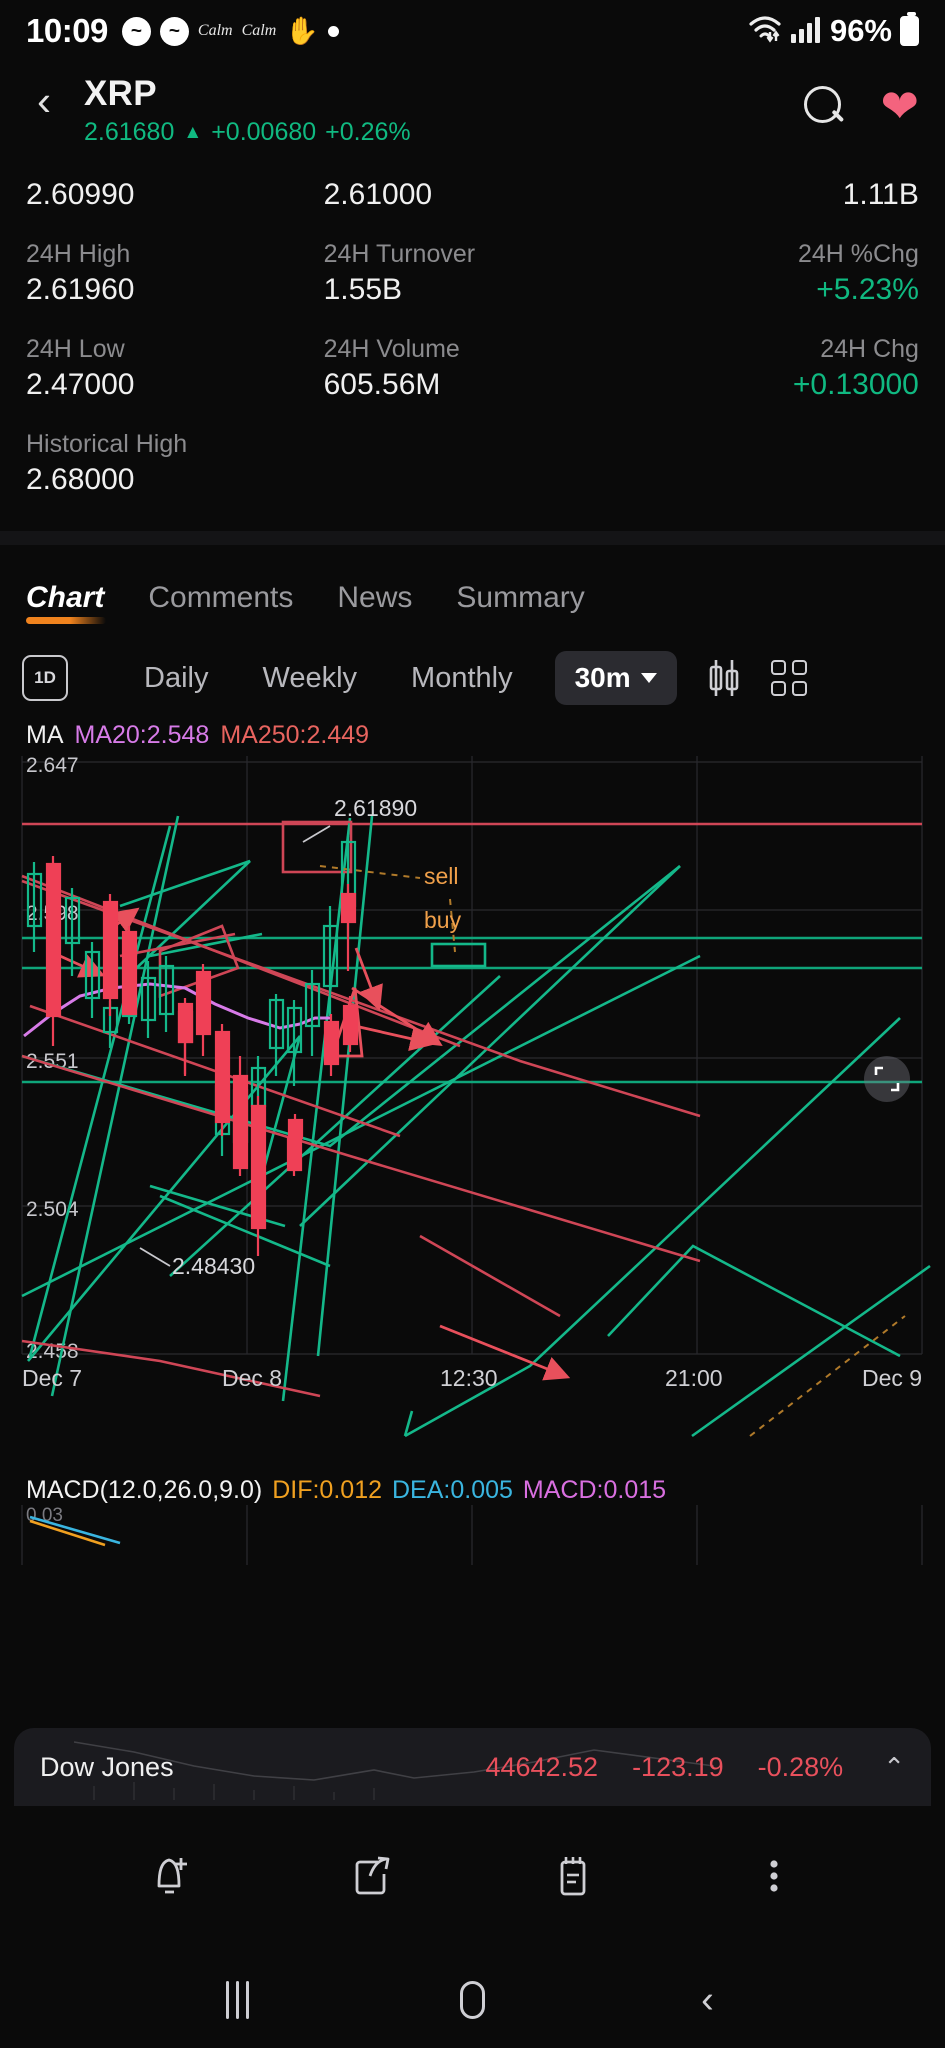  I want to click on header-price-row: 2.61680 ▲ +0.00680 +0.26%, so click(444, 132).